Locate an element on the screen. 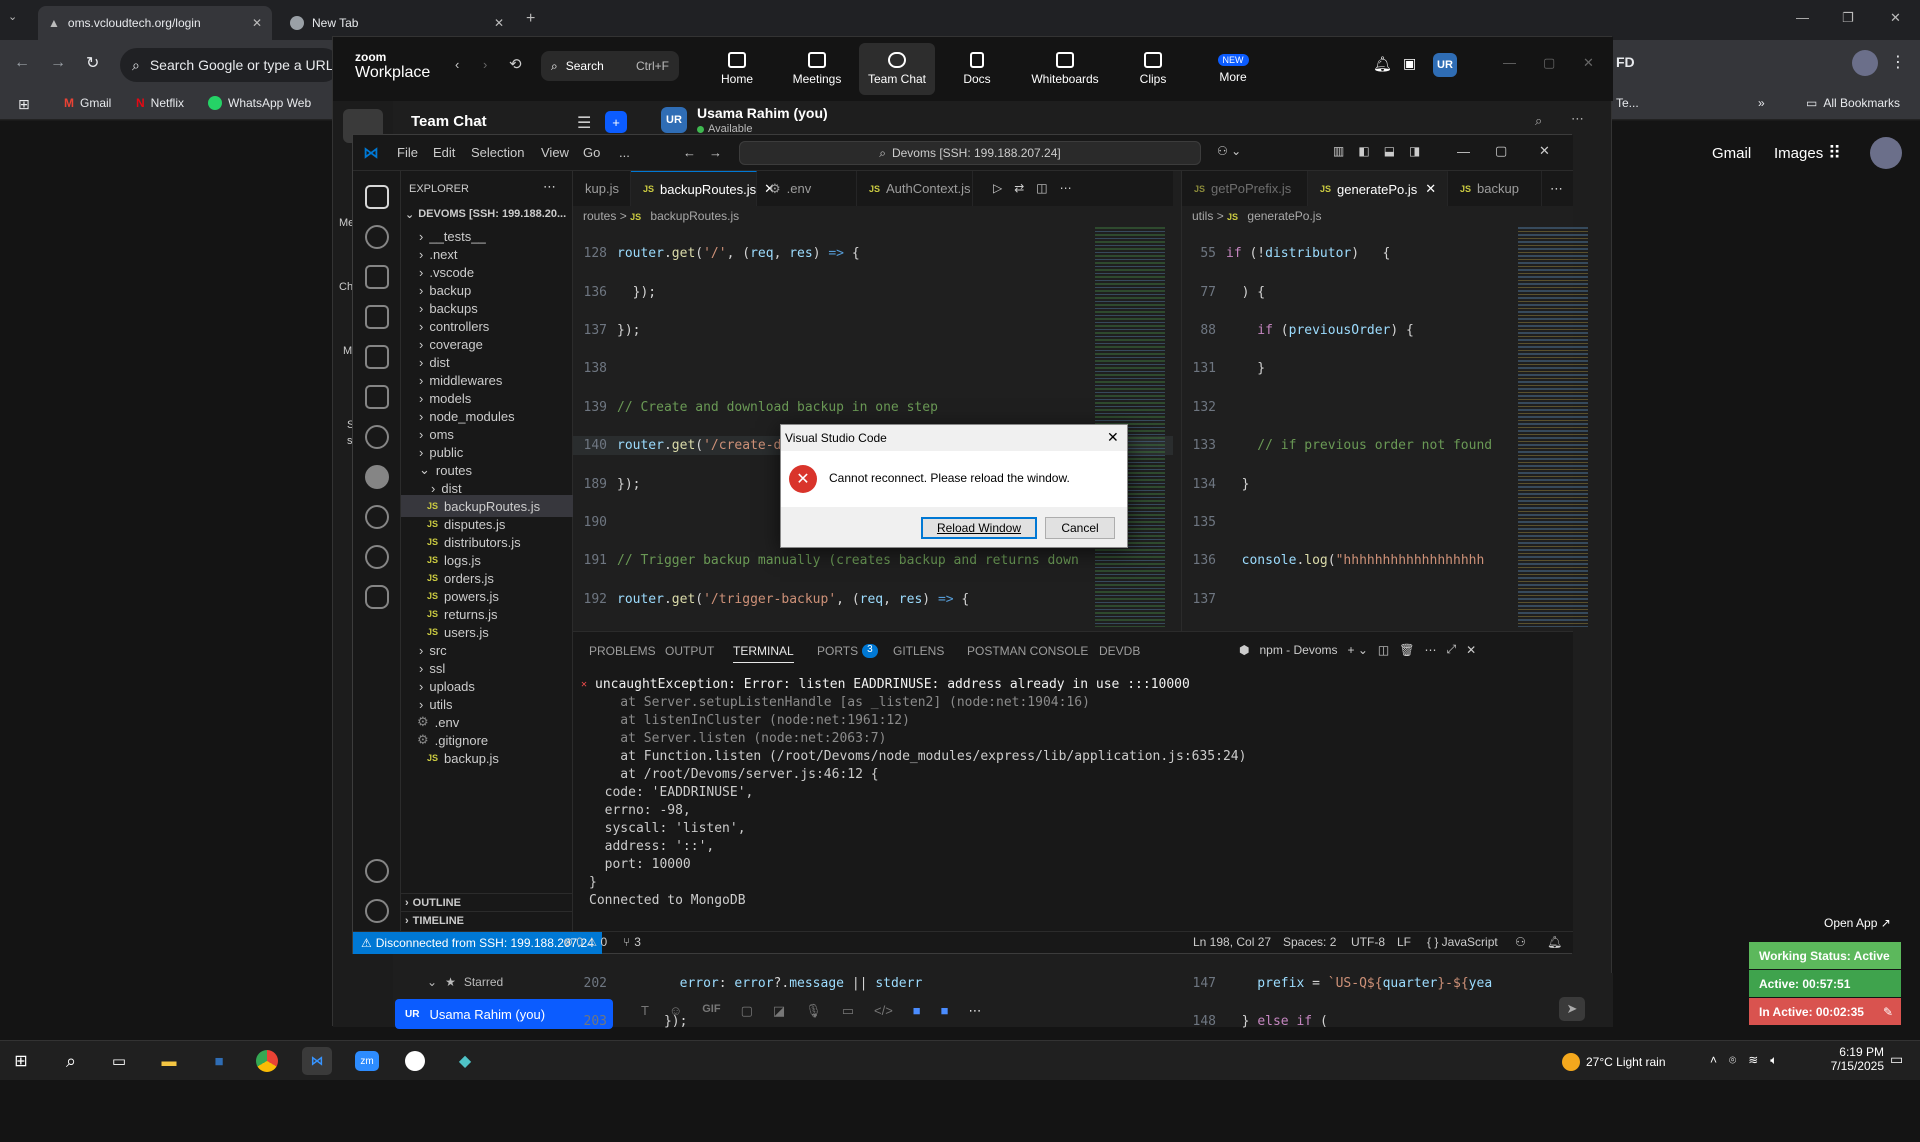  panel-tab-problems: PROBLEMS is located at coordinates (622, 651).